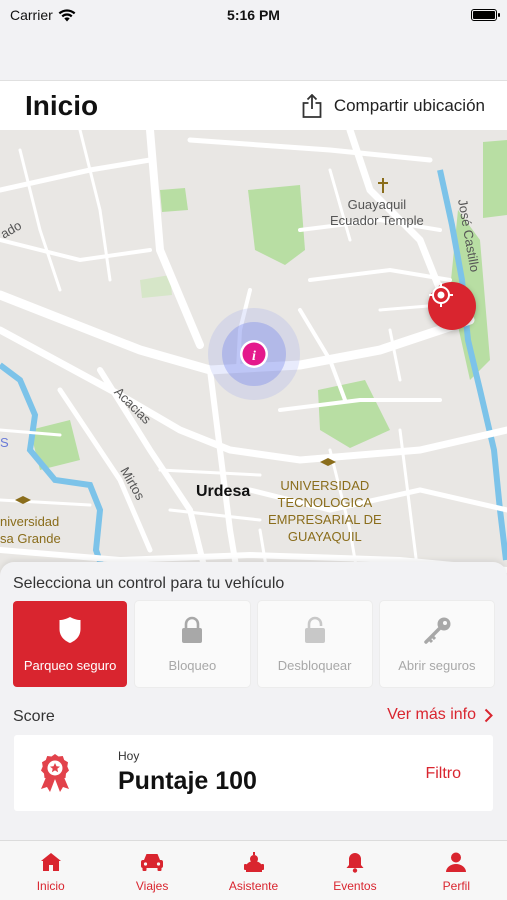 Image resolution: width=507 pixels, height=900 pixels. What do you see at coordinates (314, 644) in the screenshot?
I see `control-desbloquear: Desbloquear` at bounding box center [314, 644].